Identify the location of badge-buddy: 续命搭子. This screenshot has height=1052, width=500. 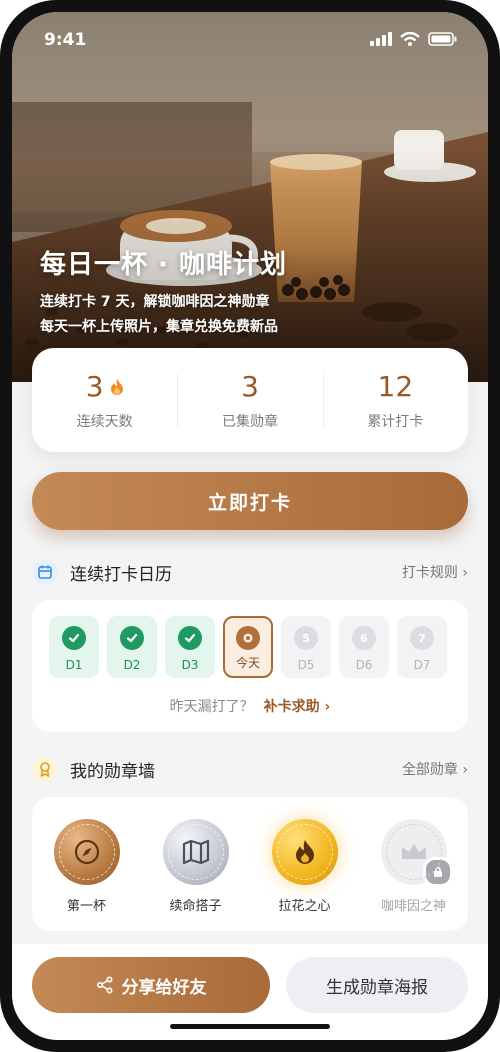
(195, 864).